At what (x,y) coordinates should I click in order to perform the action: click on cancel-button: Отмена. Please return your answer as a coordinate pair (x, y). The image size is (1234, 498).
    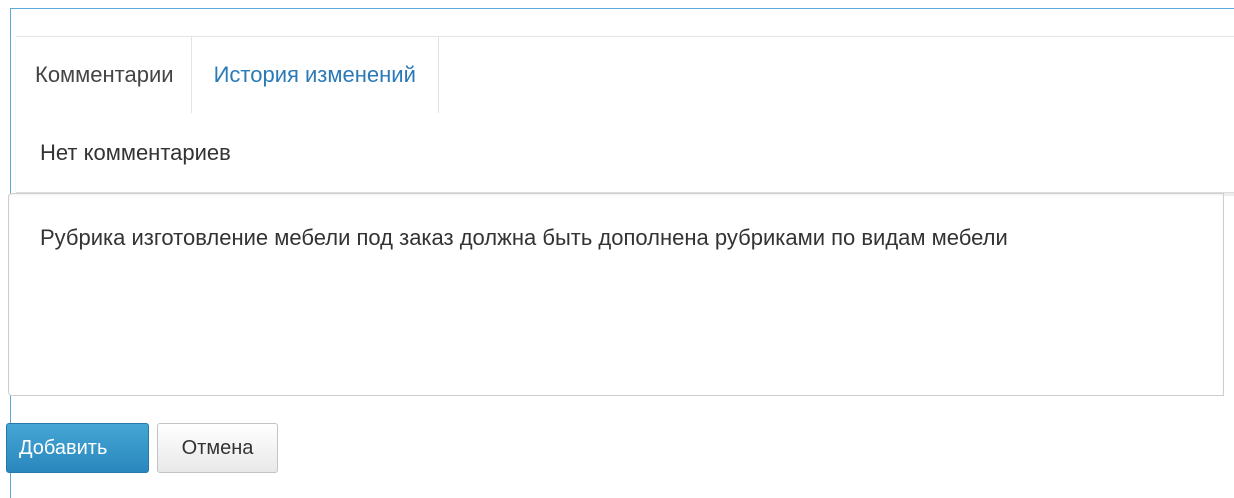
    Looking at the image, I should click on (217, 448).